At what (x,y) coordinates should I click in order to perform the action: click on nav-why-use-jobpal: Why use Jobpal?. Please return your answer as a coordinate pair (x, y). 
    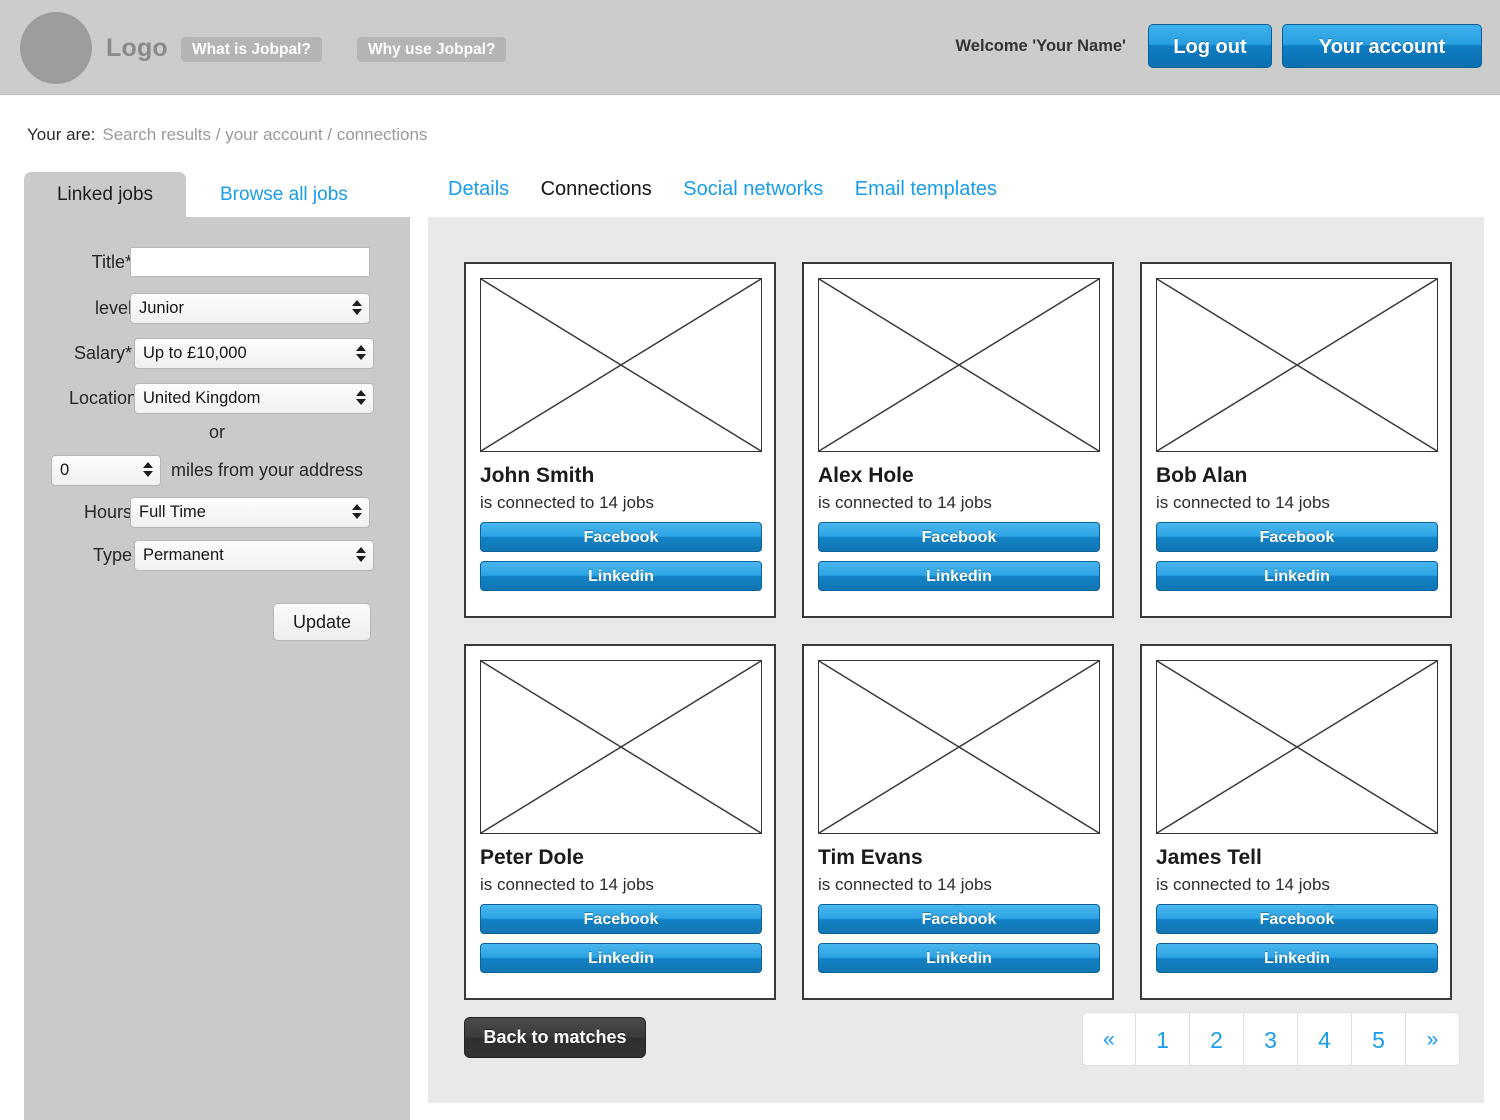
    Looking at the image, I should click on (432, 49).